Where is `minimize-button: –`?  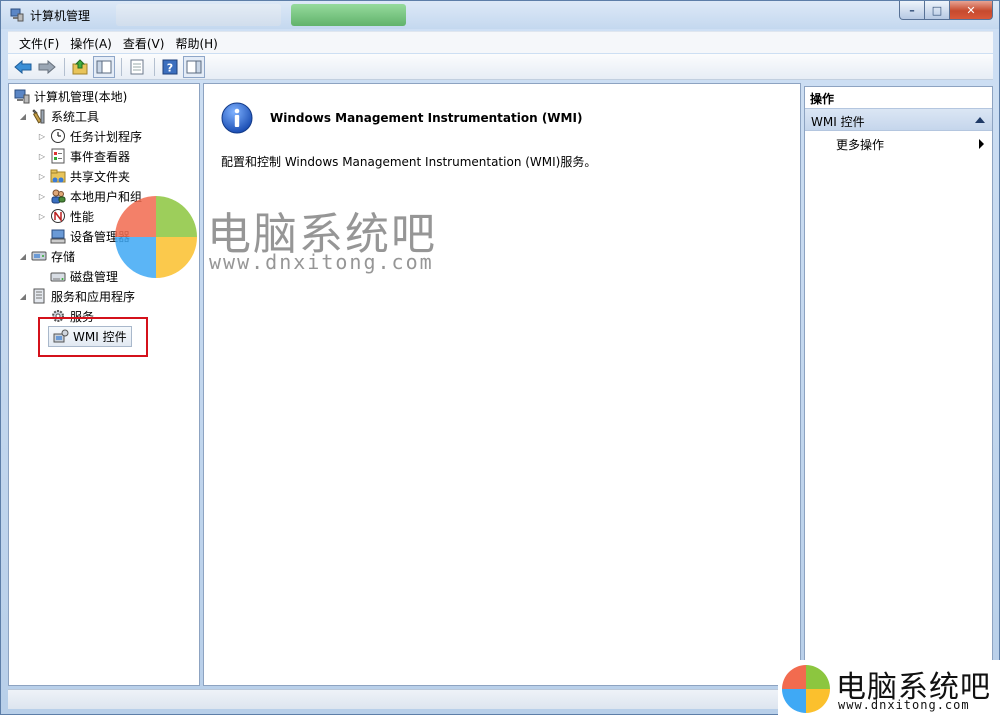
minimize-button: – is located at coordinates (912, 10).